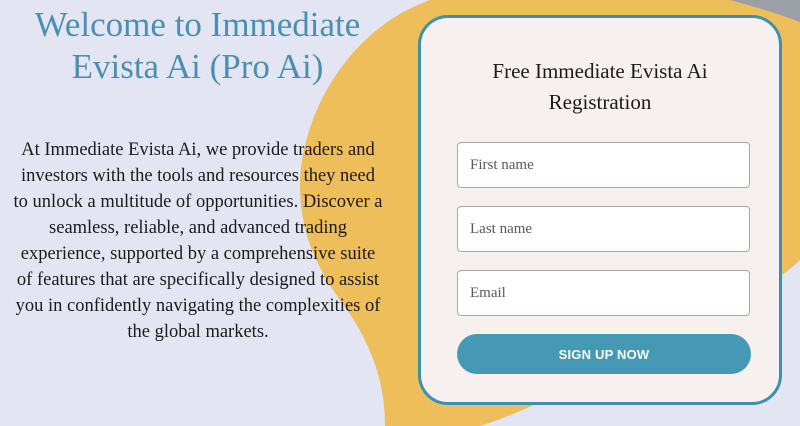 The image size is (800, 426). Describe the element at coordinates (197, 24) in the screenshot. I see `hero-title-line-1: Welcome to Immediate` at that location.